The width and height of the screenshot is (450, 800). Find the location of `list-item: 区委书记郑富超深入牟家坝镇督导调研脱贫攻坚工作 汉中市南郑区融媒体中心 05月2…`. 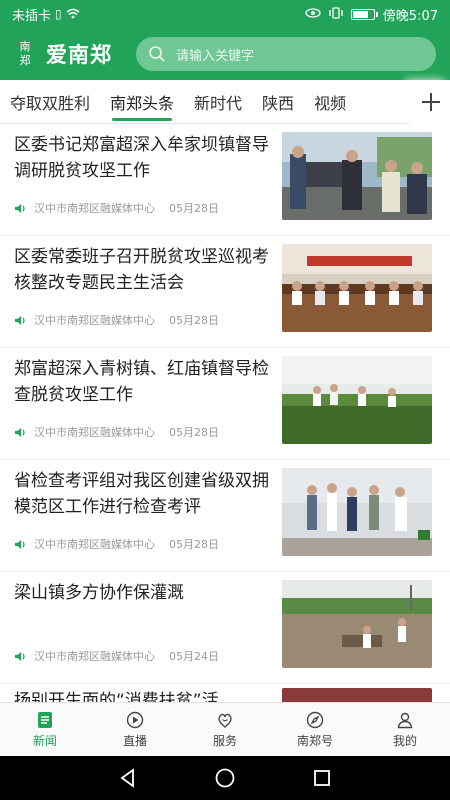

list-item: 区委书记郑富超深入牟家坝镇督导调研脱贫攻坚工作 汉中市南郑区融媒体中心 05月2… is located at coordinates (225, 180).